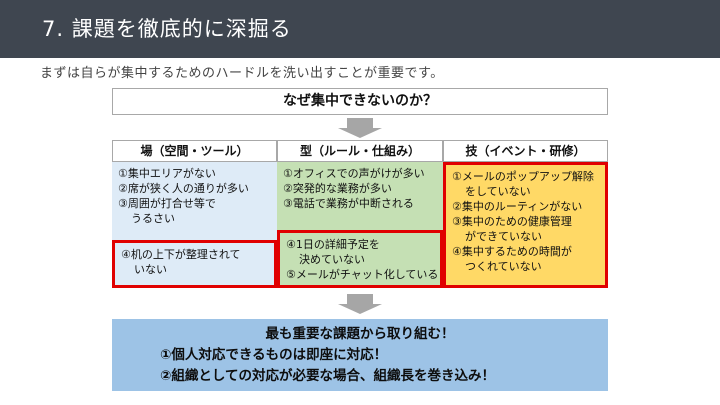 The image size is (720, 405). I want to click on column1-issues: ①集中エリアがない ②席が狭く人の通りが多い ③周囲が打合せ等で うるさい, so click(194, 201).